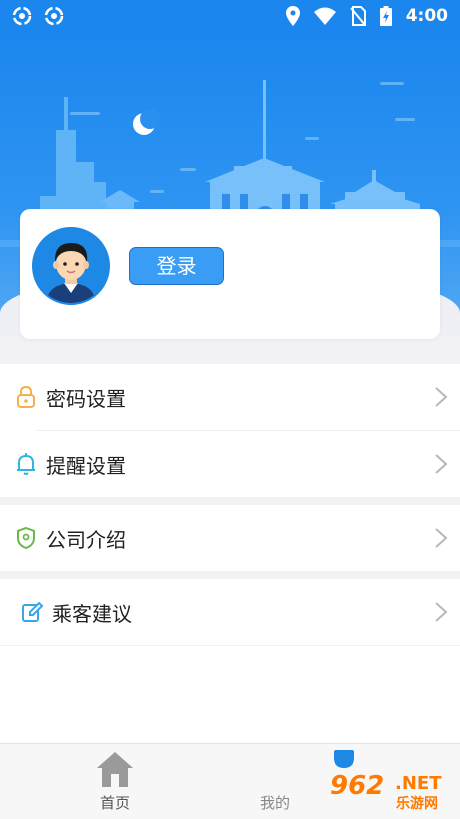 This screenshot has height=819, width=460. Describe the element at coordinates (38, 16) in the screenshot. I see `status-left` at that location.